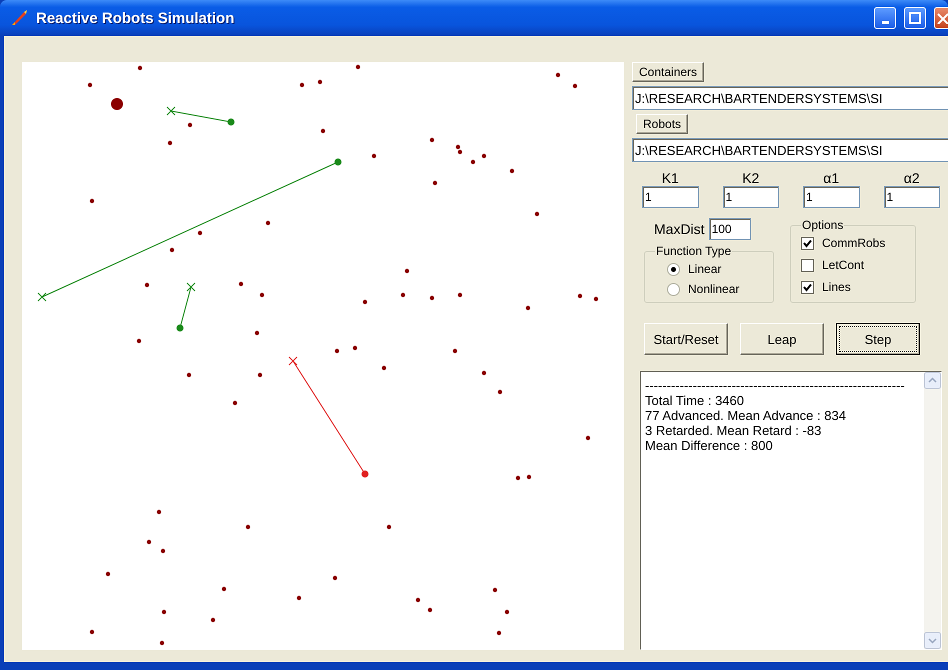  What do you see at coordinates (878, 339) in the screenshot?
I see `action-button: Step` at bounding box center [878, 339].